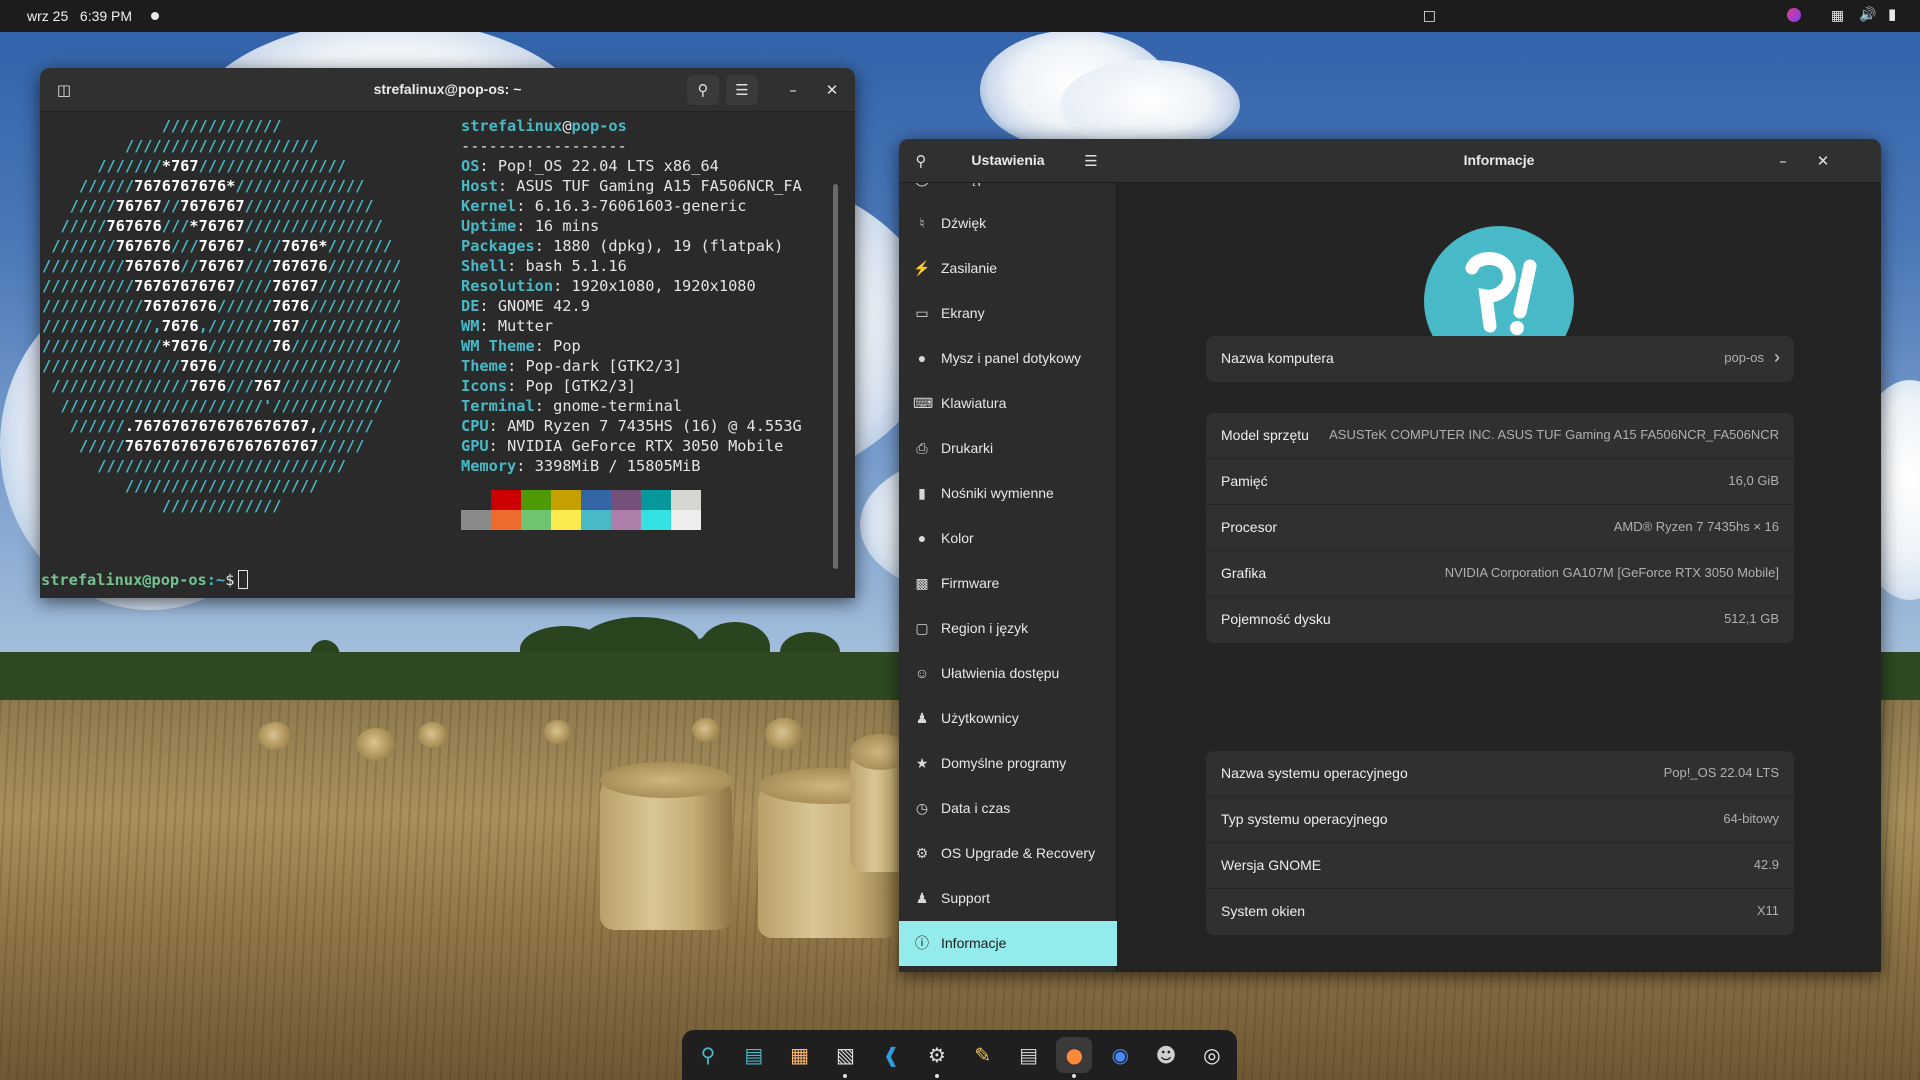 This screenshot has height=1080, width=1920. What do you see at coordinates (1008, 313) in the screenshot?
I see `sidebar-item: ▭ Ekrany` at bounding box center [1008, 313].